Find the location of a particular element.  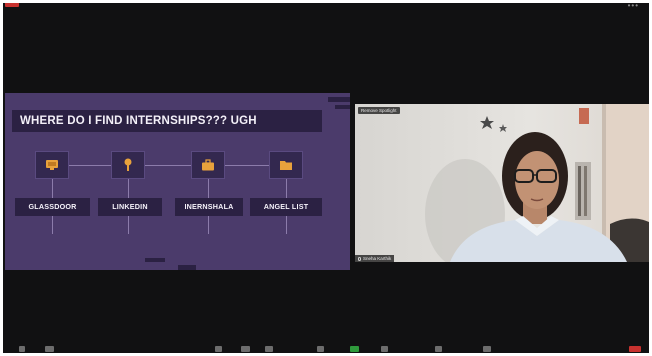

briefcase-icon is located at coordinates (208, 165).